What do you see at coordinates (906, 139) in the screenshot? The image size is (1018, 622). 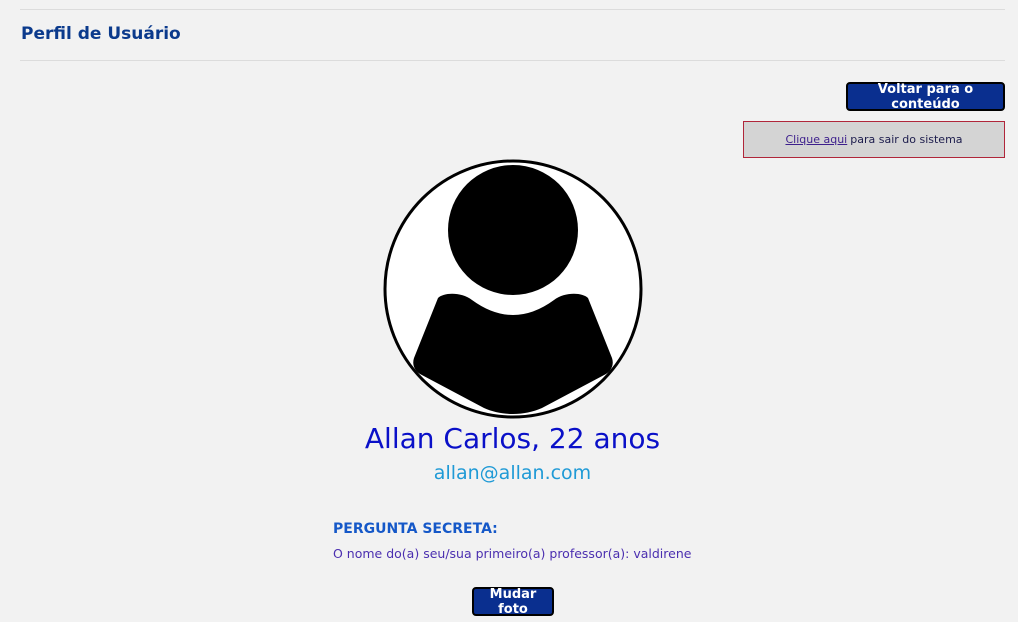 I see `logout-message: para sair do sistema` at bounding box center [906, 139].